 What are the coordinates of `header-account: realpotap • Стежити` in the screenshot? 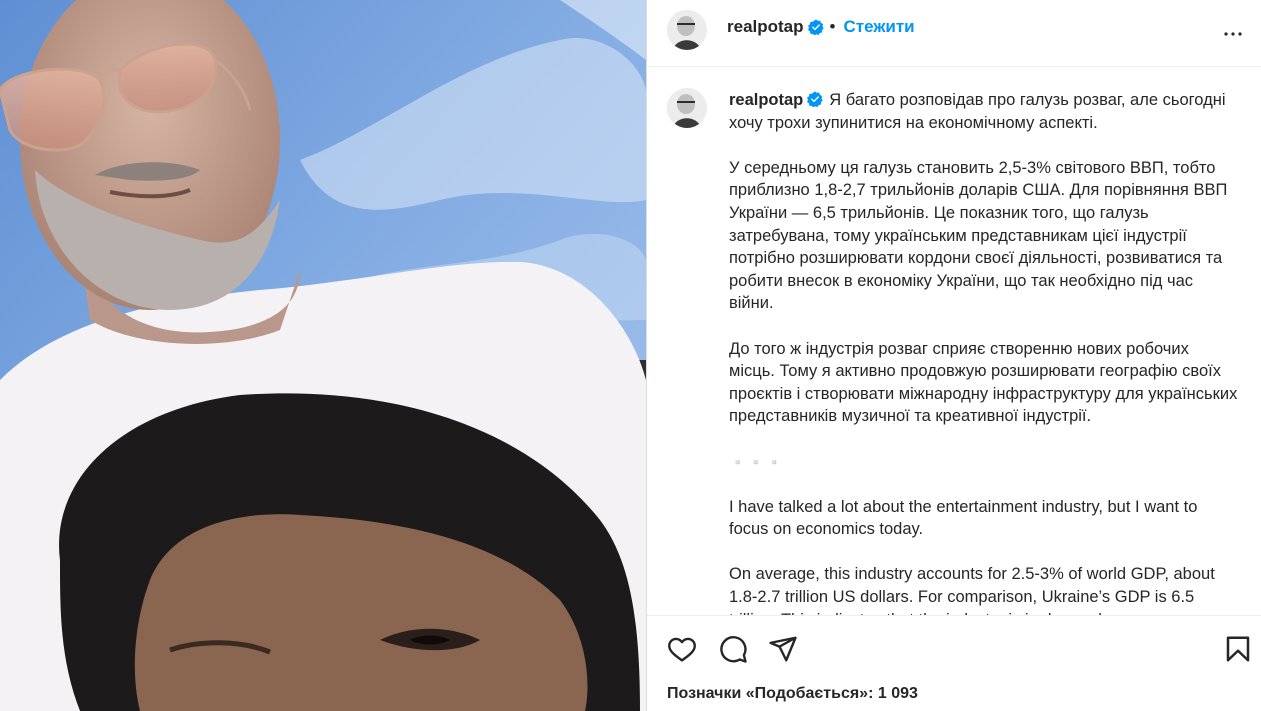 It's located at (821, 27).